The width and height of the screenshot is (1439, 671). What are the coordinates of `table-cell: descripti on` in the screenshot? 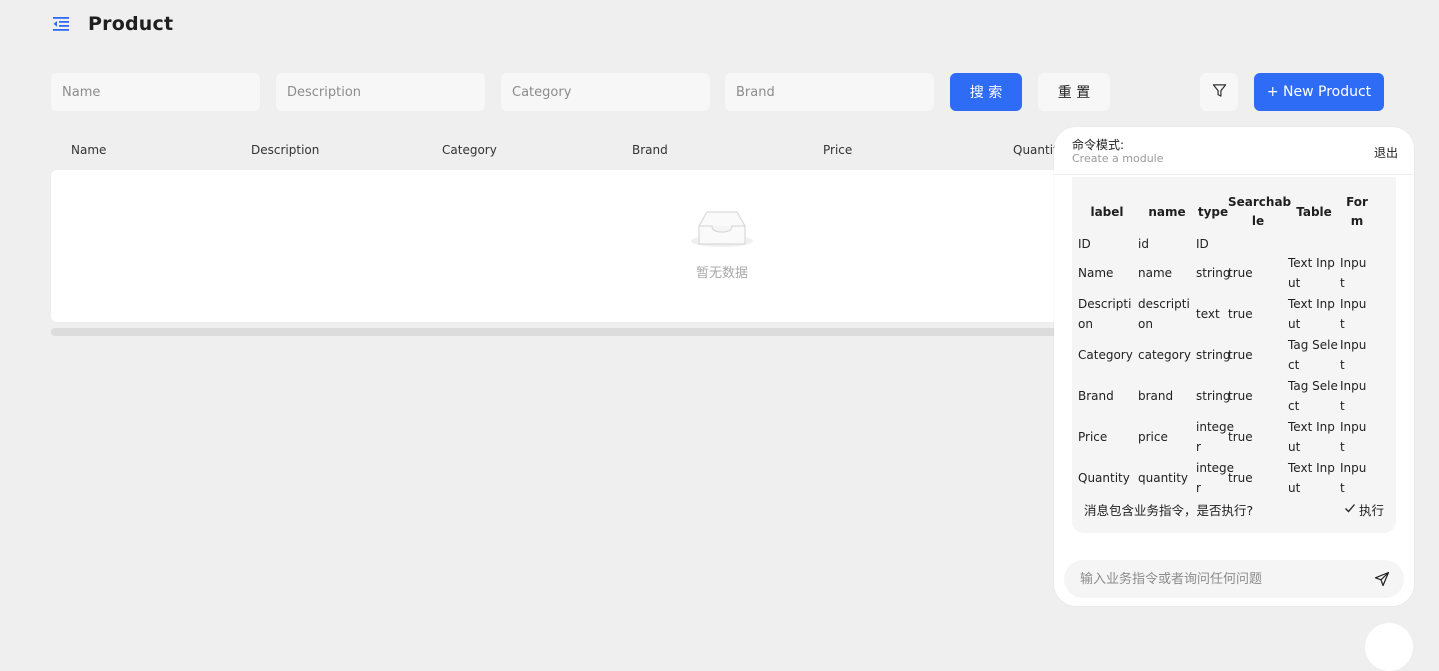 It's located at (1167, 314).